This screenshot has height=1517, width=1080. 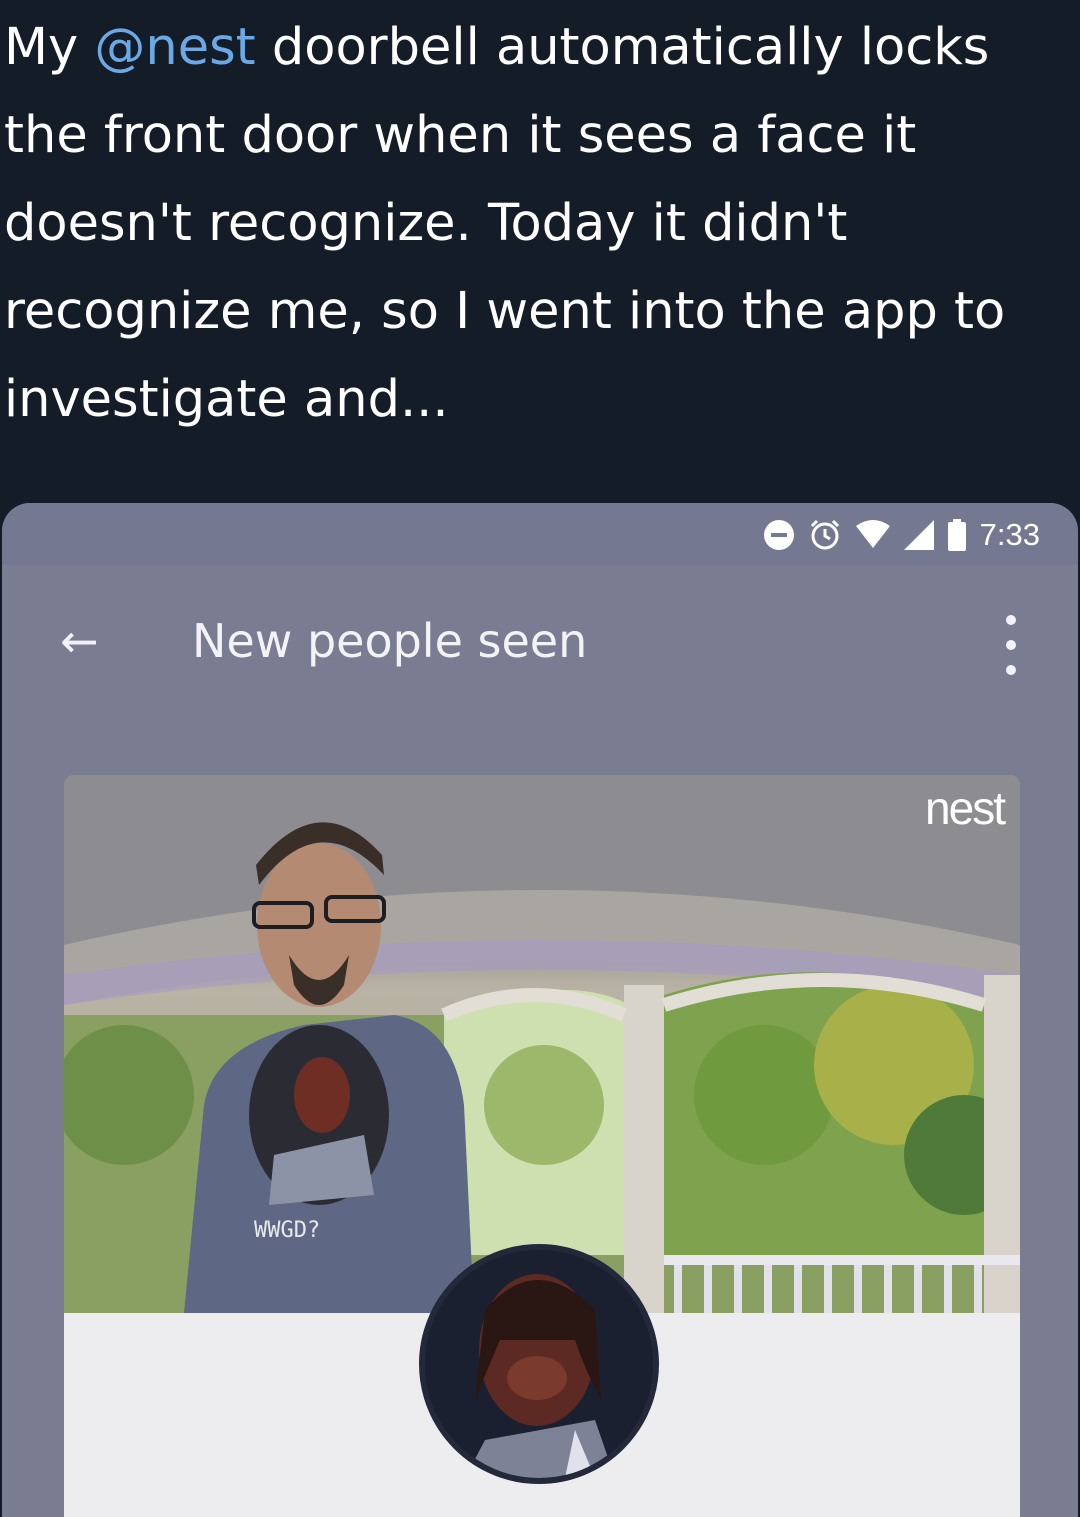 I want to click on do-not-disturb-icon, so click(x=778, y=535).